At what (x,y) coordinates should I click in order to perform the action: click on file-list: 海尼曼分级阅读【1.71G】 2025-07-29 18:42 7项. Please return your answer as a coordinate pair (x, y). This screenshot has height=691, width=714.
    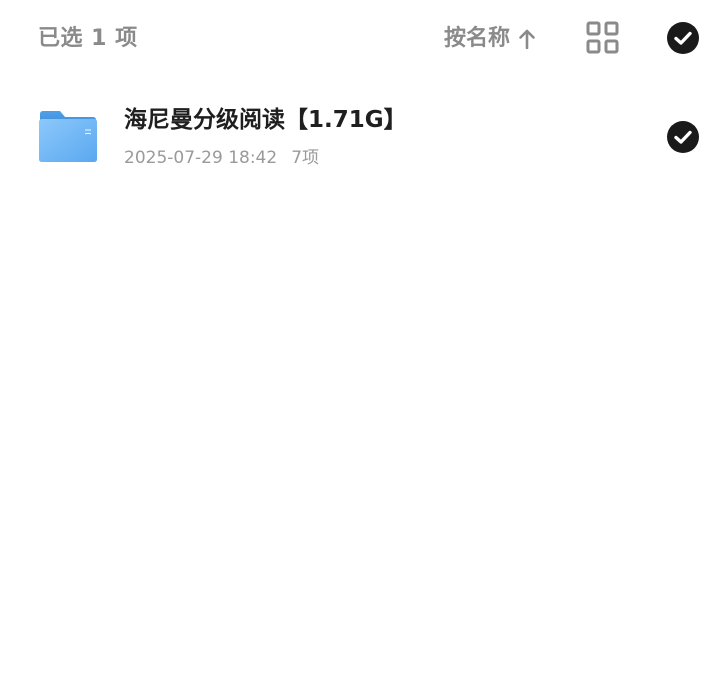
    Looking at the image, I should click on (357, 138).